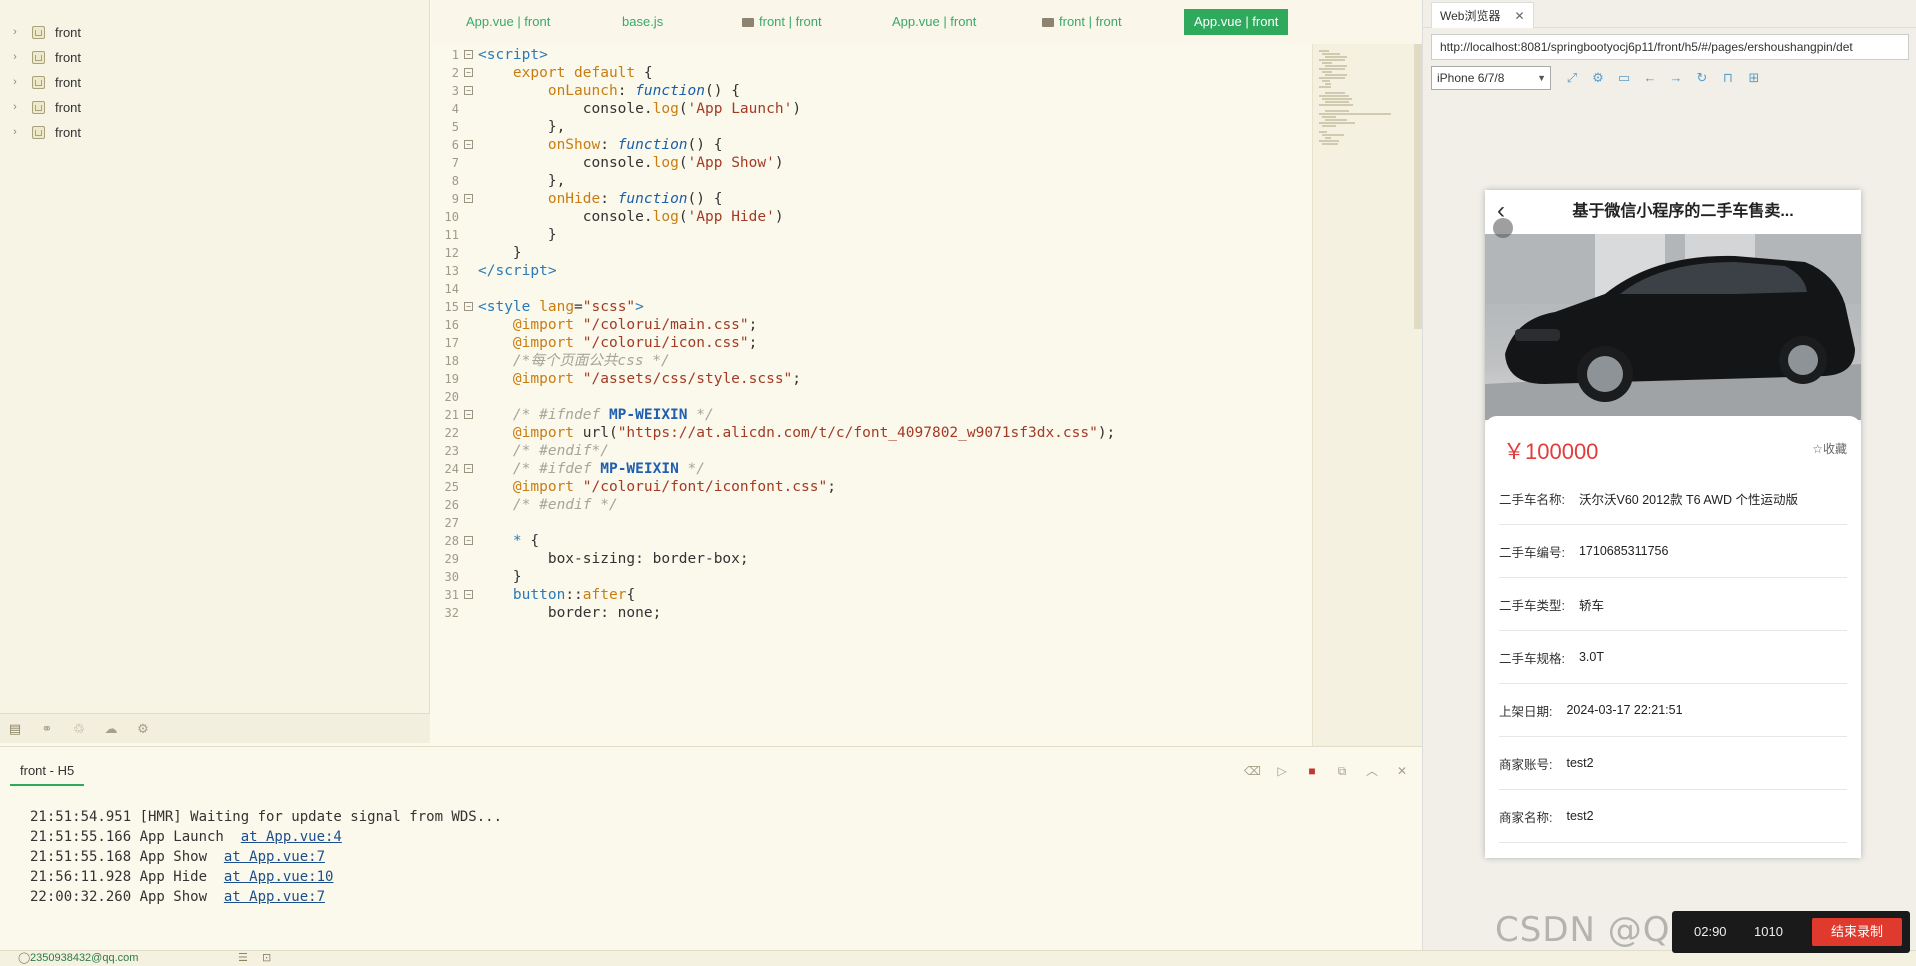 This screenshot has height=966, width=1916. What do you see at coordinates (1551, 451) in the screenshot?
I see `price: ￥100000` at bounding box center [1551, 451].